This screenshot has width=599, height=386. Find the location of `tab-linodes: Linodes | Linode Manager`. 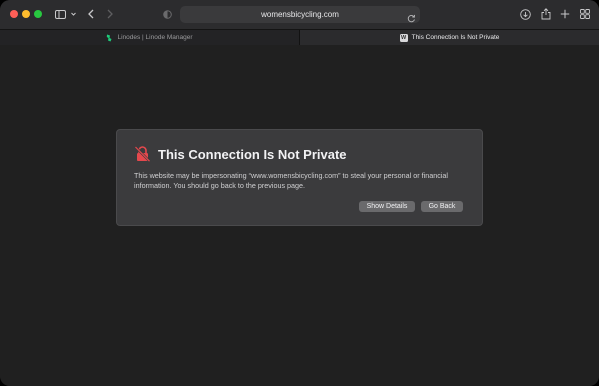

tab-linodes: Linodes | Linode Manager is located at coordinates (150, 37).